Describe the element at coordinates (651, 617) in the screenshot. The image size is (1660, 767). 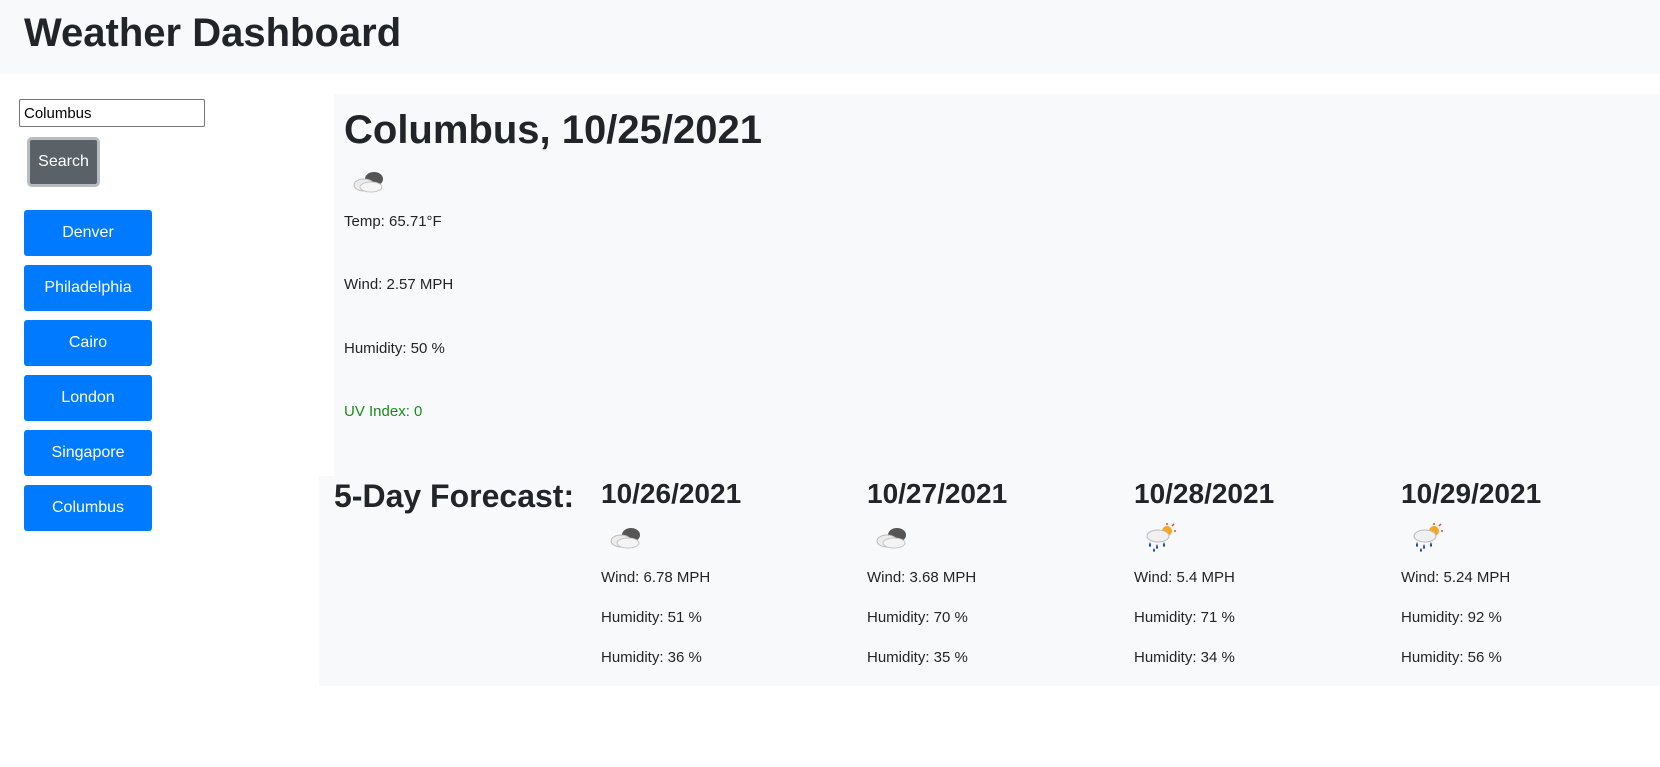
I see `forecast-humidity: Humidity: 51 %` at that location.